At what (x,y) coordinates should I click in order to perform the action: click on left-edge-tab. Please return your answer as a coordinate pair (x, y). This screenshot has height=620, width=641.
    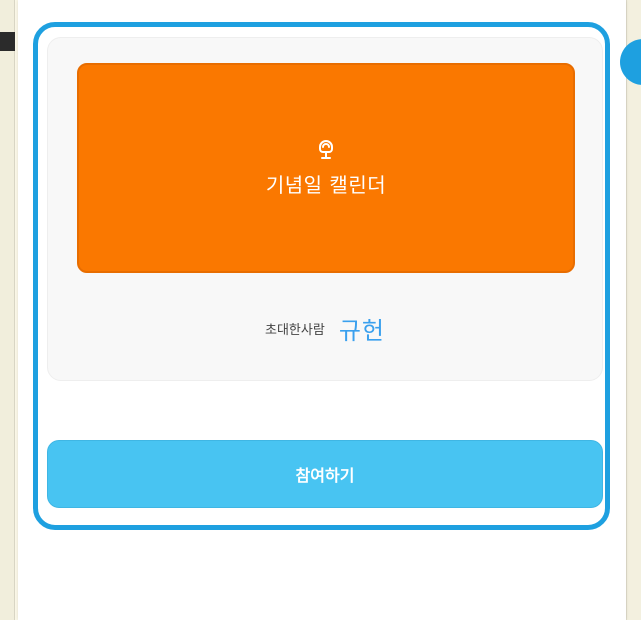
    Looking at the image, I should click on (7, 41).